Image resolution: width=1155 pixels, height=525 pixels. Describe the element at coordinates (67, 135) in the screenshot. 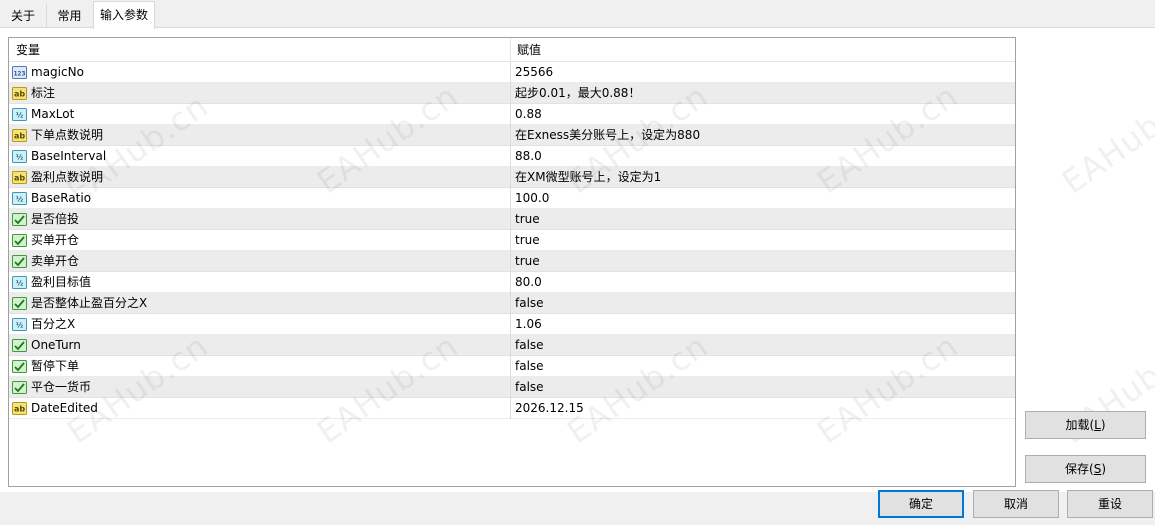

I see `parameter-name: 下单点数说明` at that location.